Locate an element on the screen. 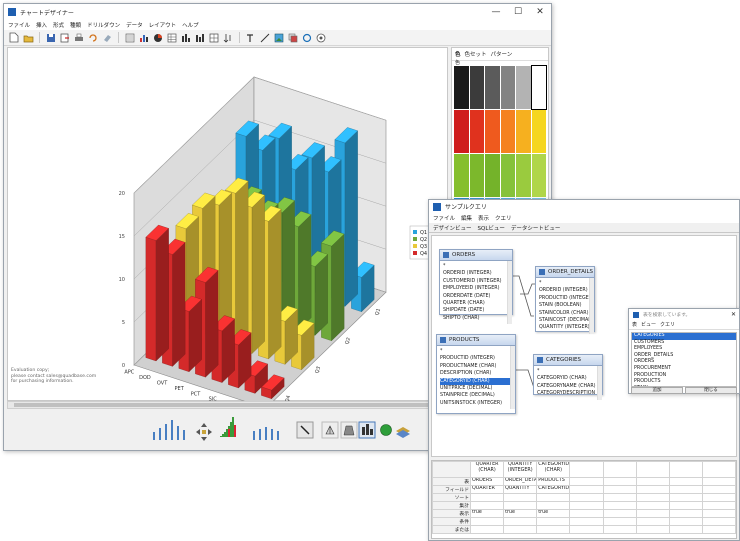 This screenshot has width=740, height=541. column-chart-icon is located at coordinates (200, 38).